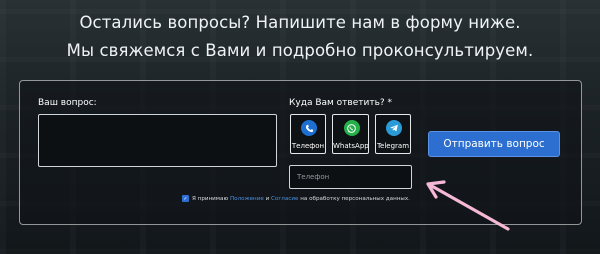 This screenshot has height=254, width=600. Describe the element at coordinates (468, 205) in the screenshot. I see `annotation-arrow` at that location.